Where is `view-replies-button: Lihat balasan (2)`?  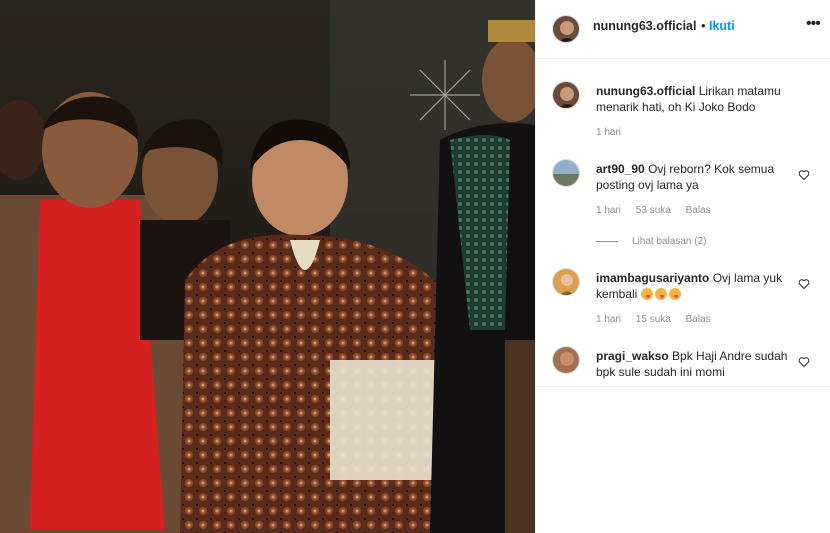
view-replies-button: Lihat balasan (2) is located at coordinates (651, 241).